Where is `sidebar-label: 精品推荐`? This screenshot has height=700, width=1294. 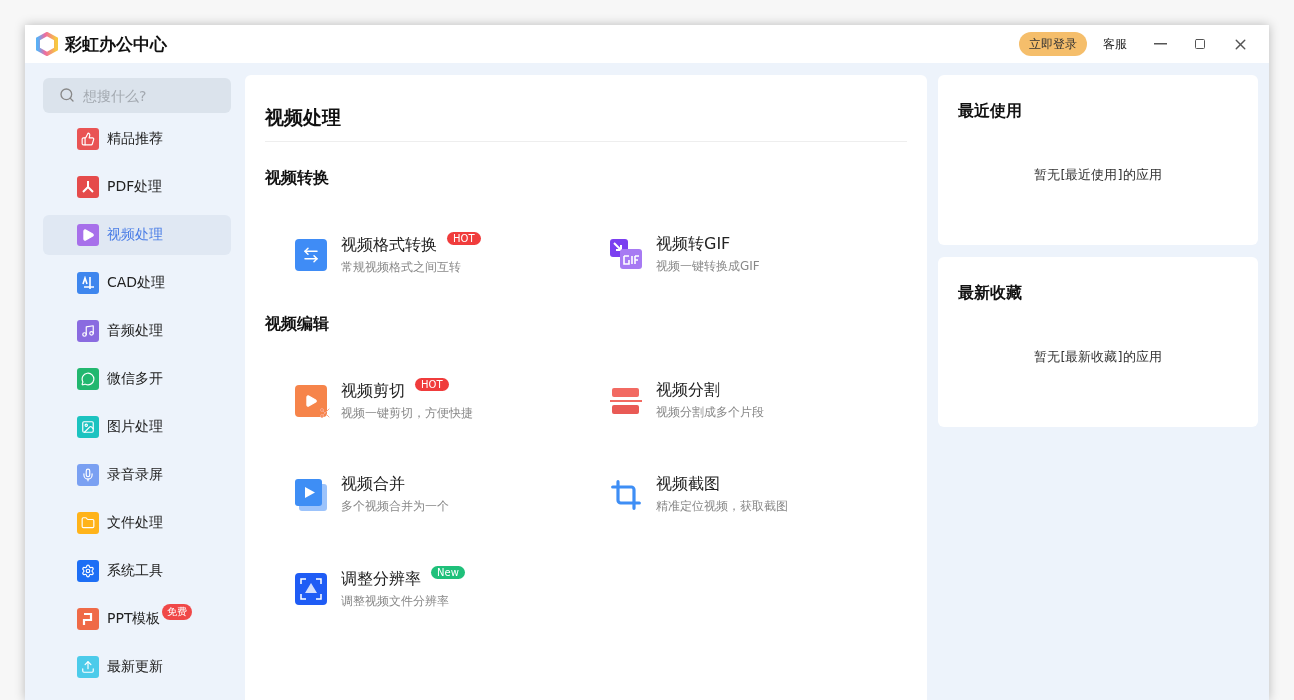 sidebar-label: 精品推荐 is located at coordinates (135, 139).